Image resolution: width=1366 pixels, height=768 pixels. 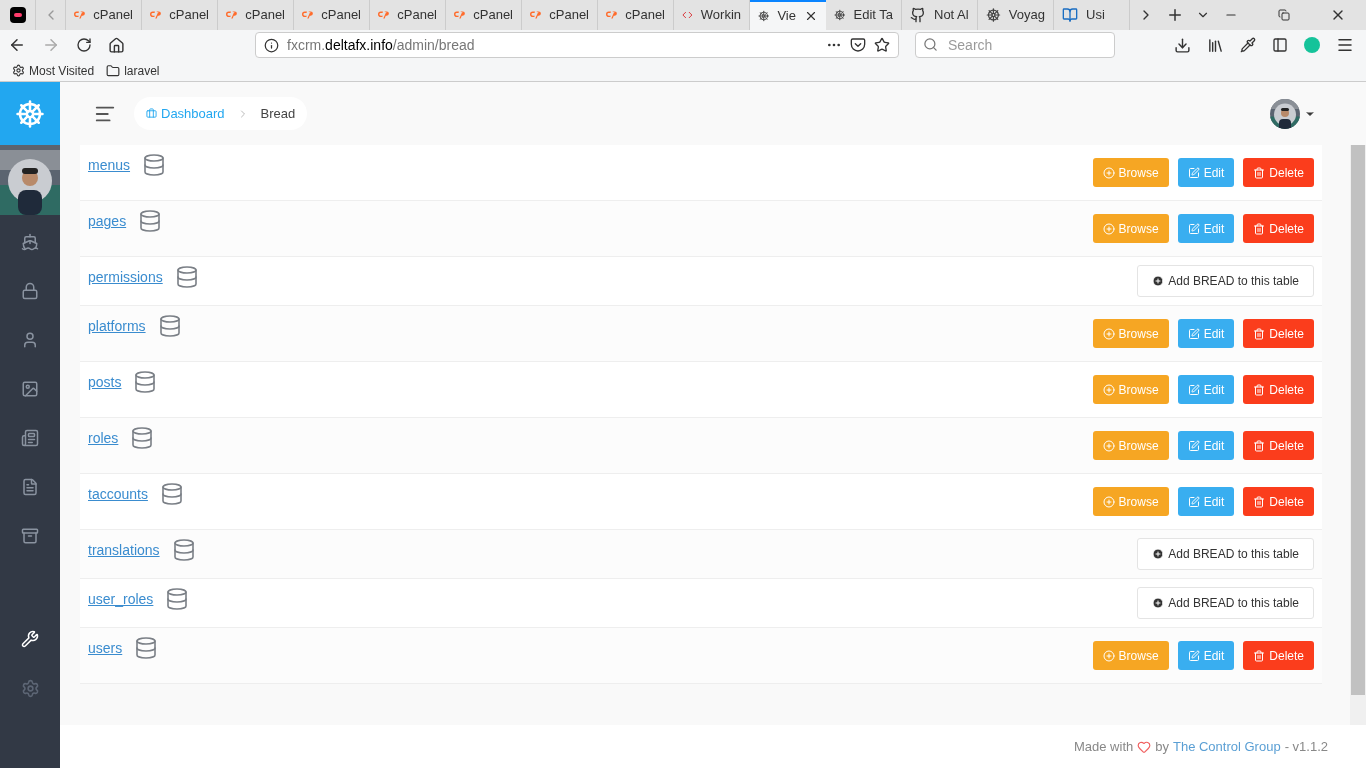 I want to click on document-icon, so click(x=30, y=487).